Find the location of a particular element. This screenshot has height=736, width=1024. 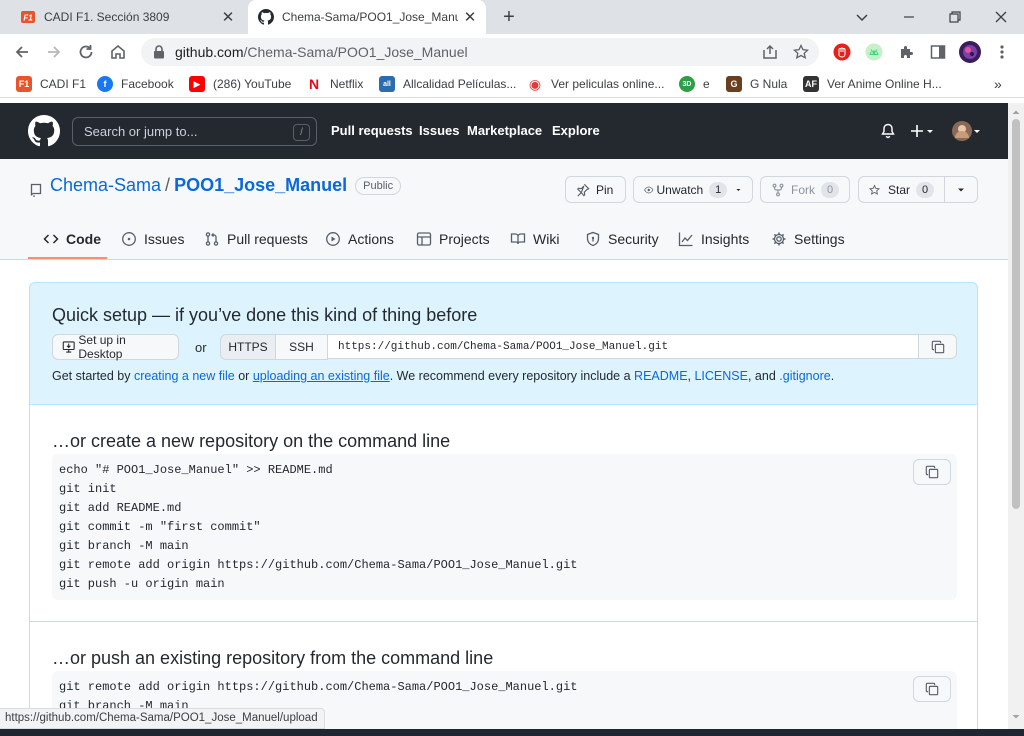

star-button: Star 0 is located at coordinates (901, 189).